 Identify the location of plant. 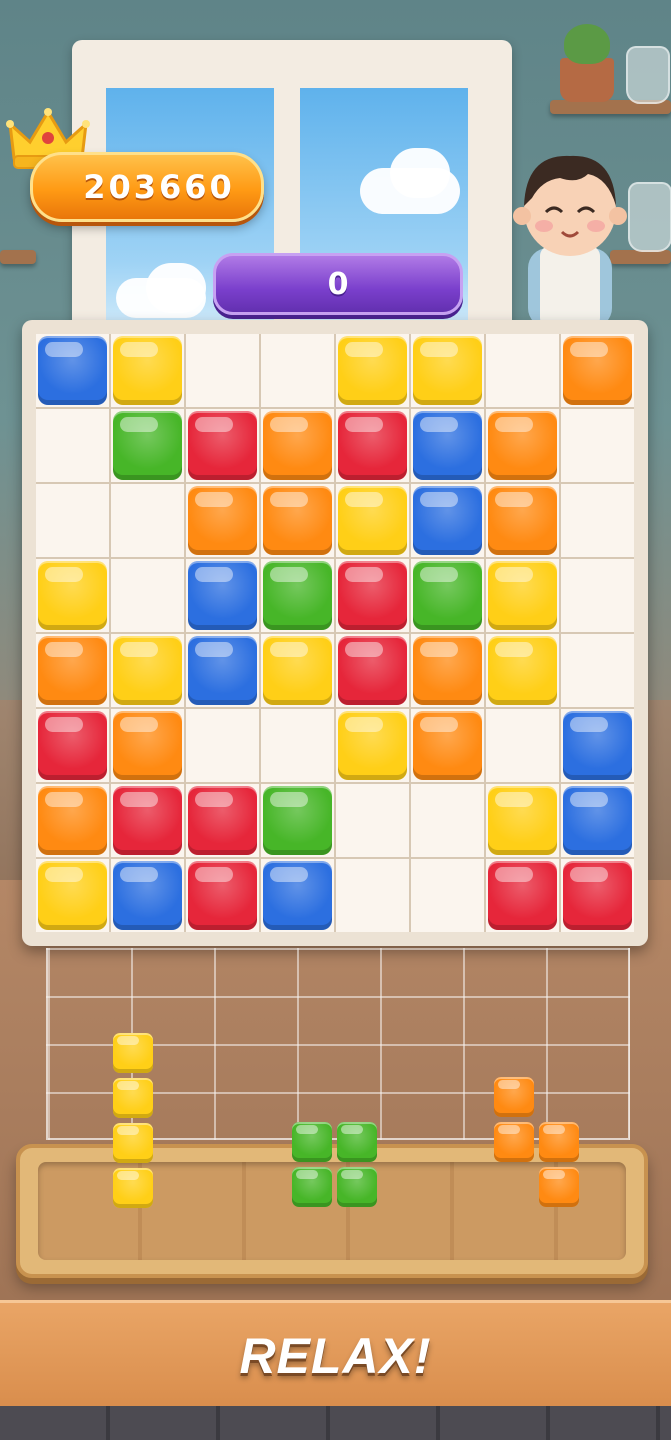
(587, 44).